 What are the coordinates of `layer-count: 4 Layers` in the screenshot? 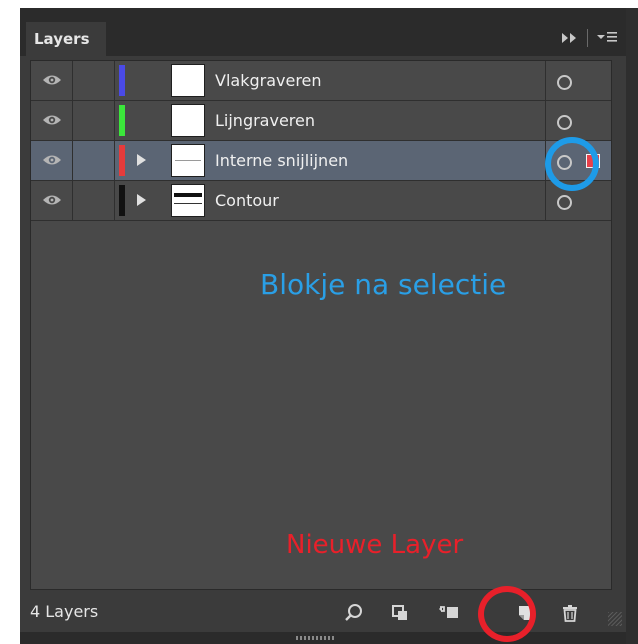 It's located at (64, 611).